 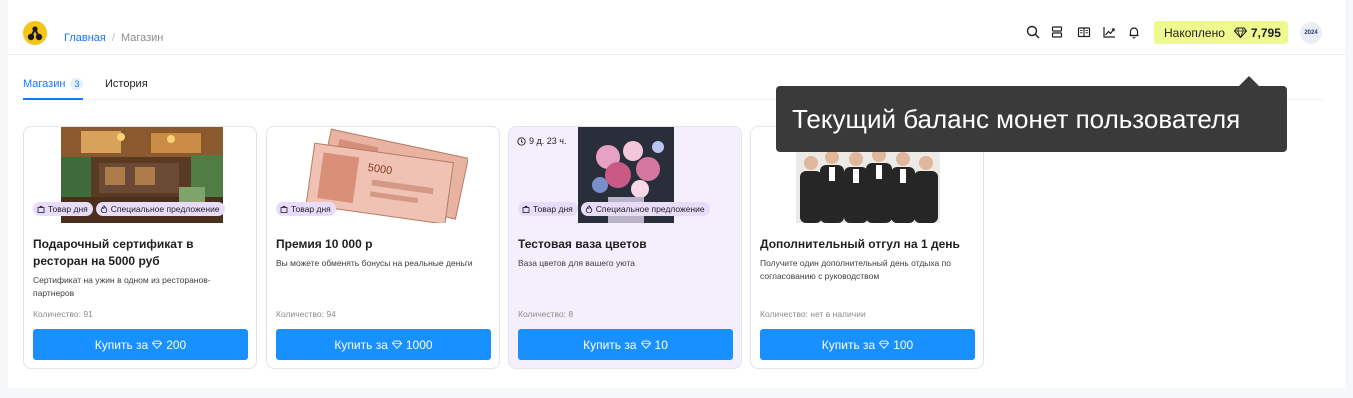 I want to click on avatar: 2024, so click(x=1311, y=33).